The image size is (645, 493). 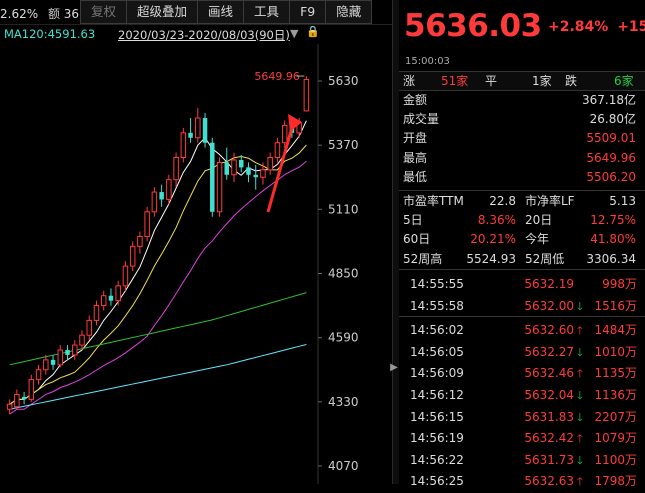 What do you see at coordinates (622, 201) in the screenshot?
I see `ratio-value: 5.13` at bounding box center [622, 201].